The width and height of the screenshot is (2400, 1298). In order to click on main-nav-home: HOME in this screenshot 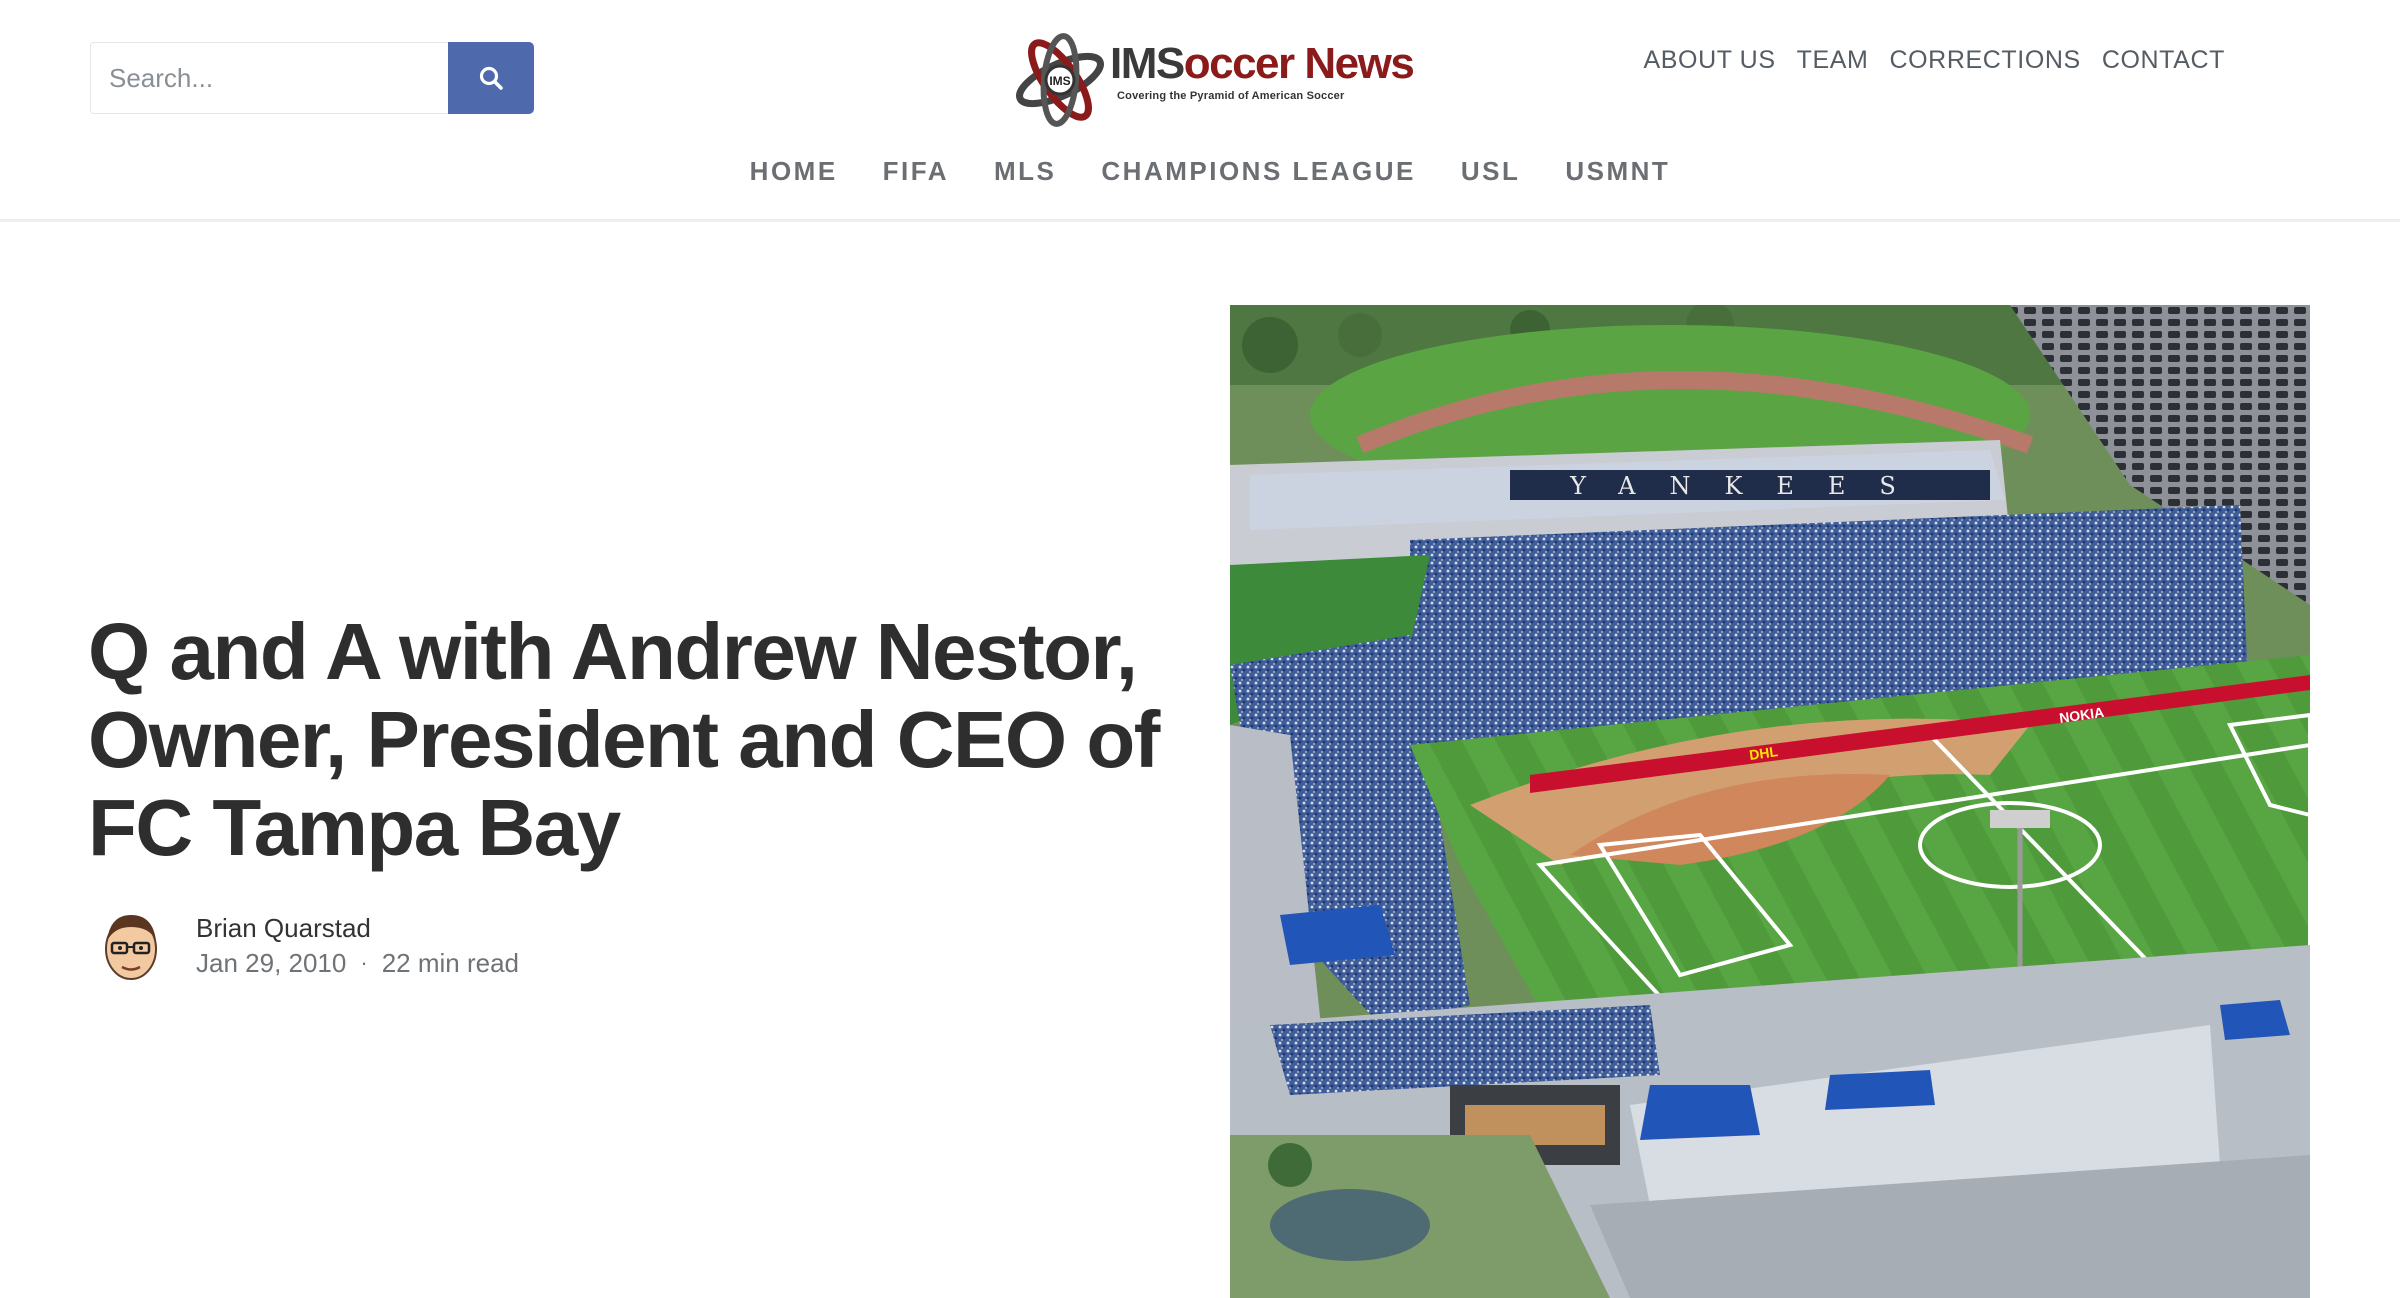, I will do `click(794, 171)`.